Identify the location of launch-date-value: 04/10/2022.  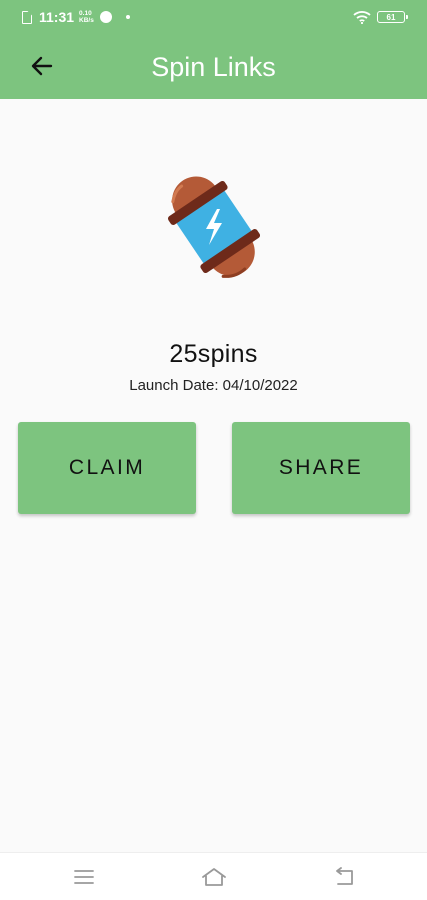
(260, 385).